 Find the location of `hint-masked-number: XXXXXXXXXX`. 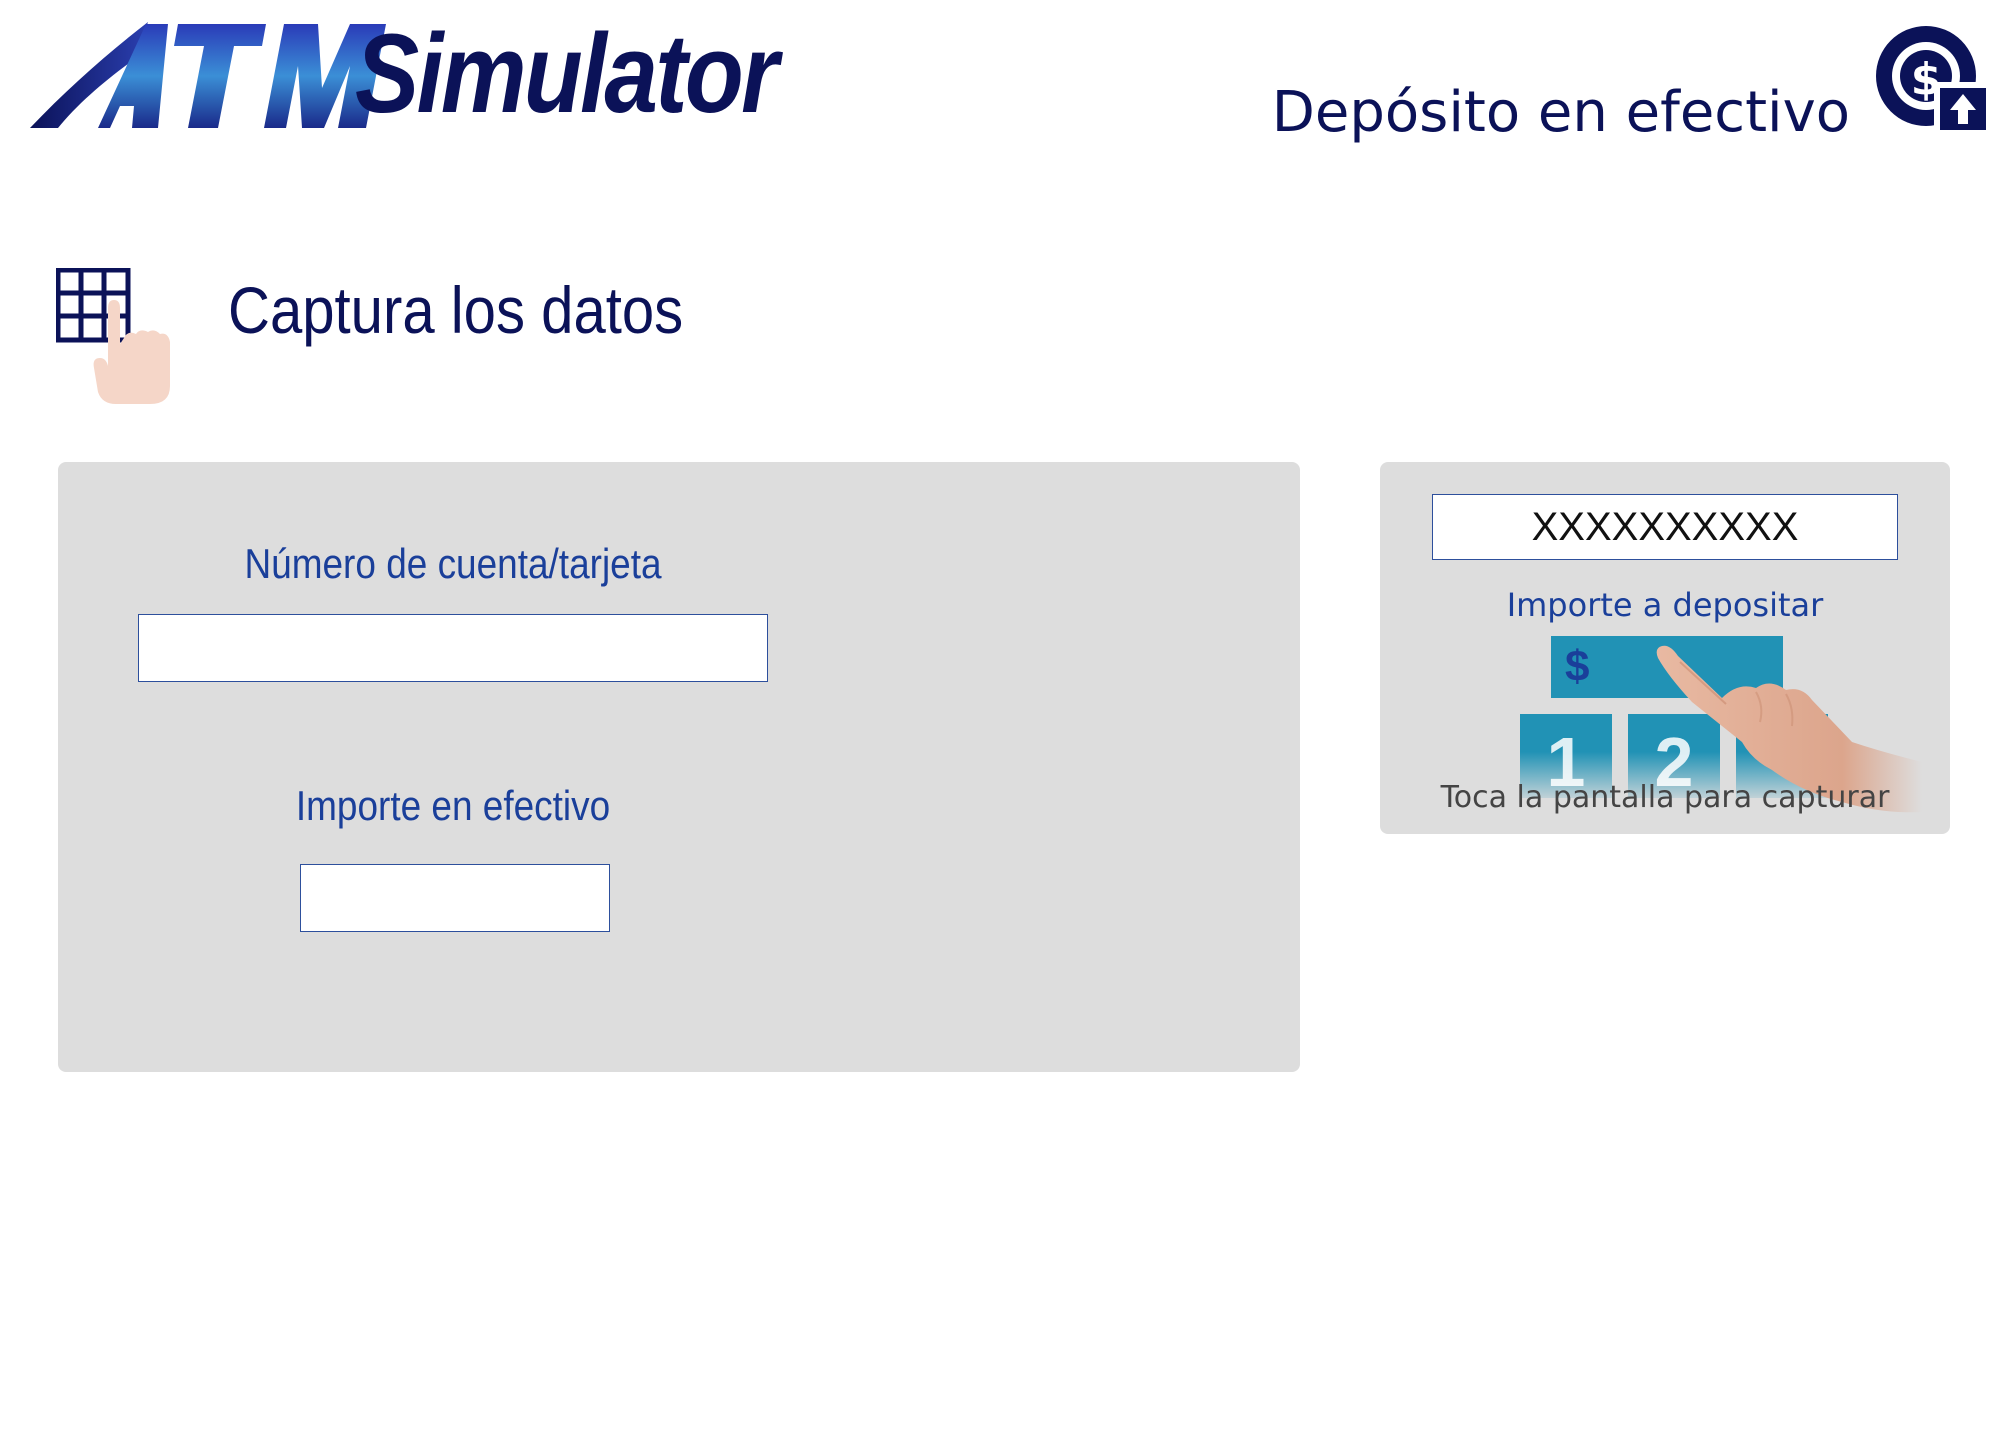

hint-masked-number: XXXXXXXXXX is located at coordinates (1665, 527).